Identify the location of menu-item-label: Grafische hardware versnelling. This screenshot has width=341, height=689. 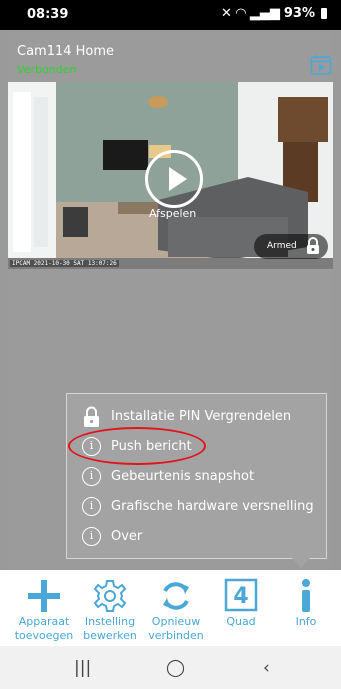
(212, 506).